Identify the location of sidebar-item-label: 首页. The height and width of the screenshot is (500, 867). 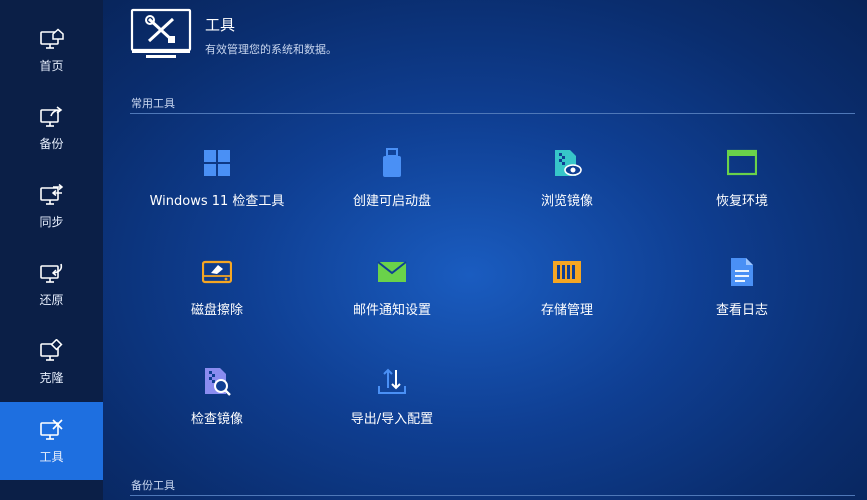
(51, 65).